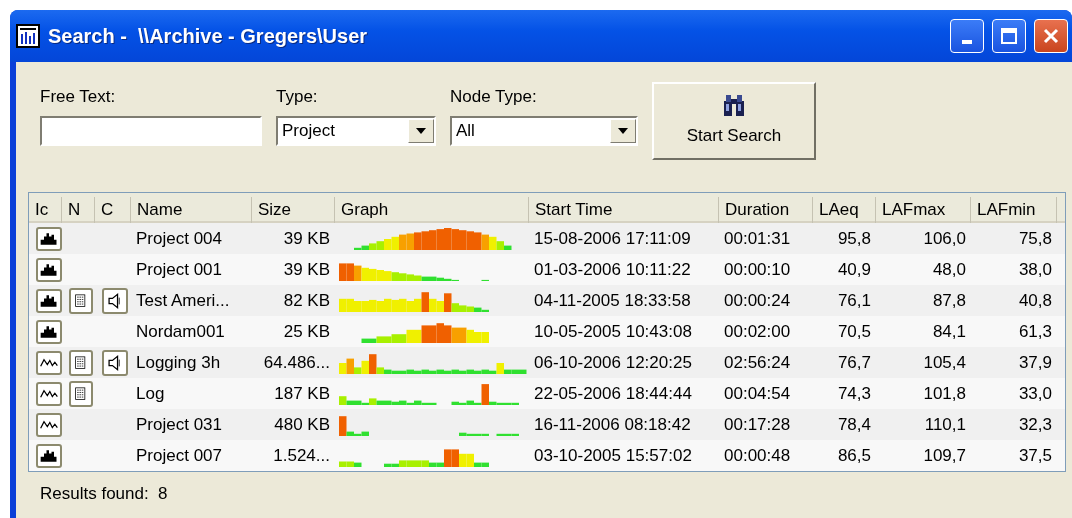 Image resolution: width=1072 pixels, height=518 pixels. Describe the element at coordinates (613, 455) in the screenshot. I see `table-cell-text: 03-10-2005 15:57:02` at that location.